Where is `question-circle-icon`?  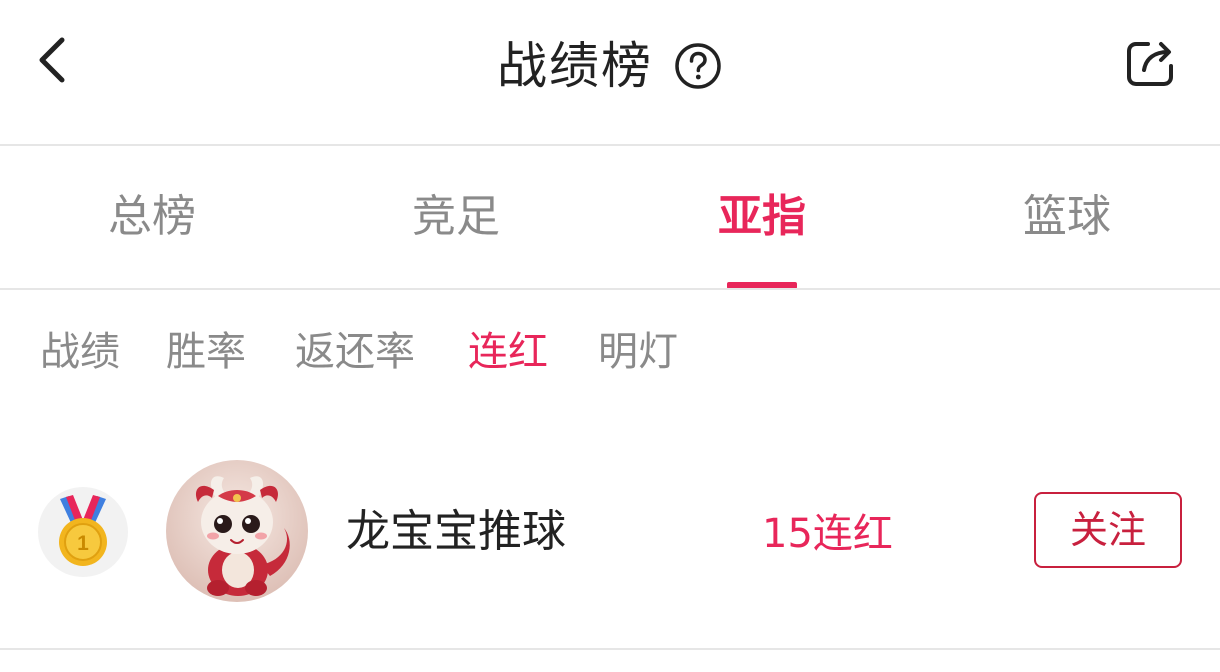 question-circle-icon is located at coordinates (698, 66).